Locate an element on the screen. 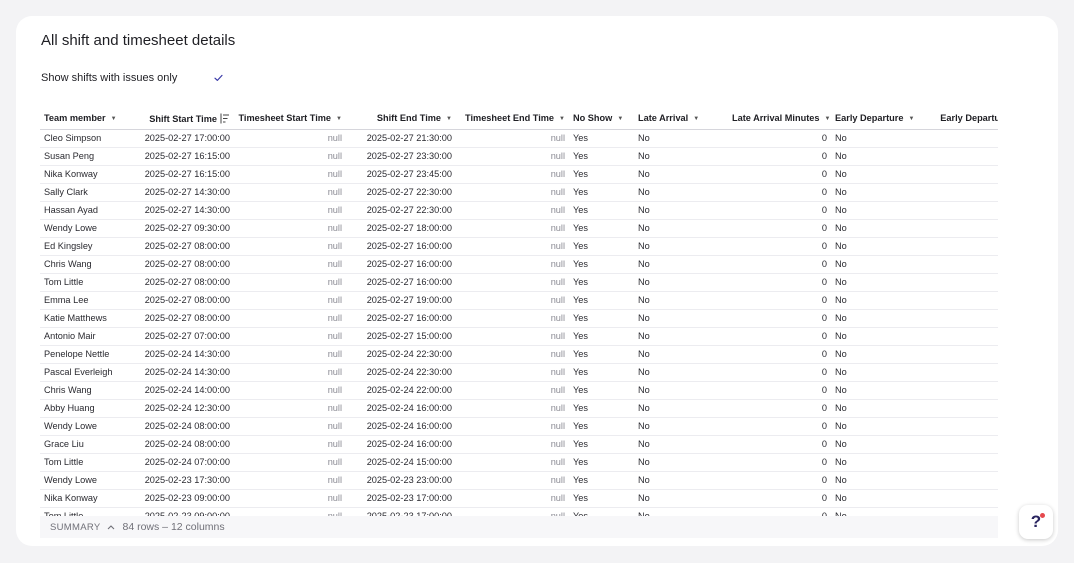 The width and height of the screenshot is (1074, 563). column-header: No Show ▼ is located at coordinates (601, 119).